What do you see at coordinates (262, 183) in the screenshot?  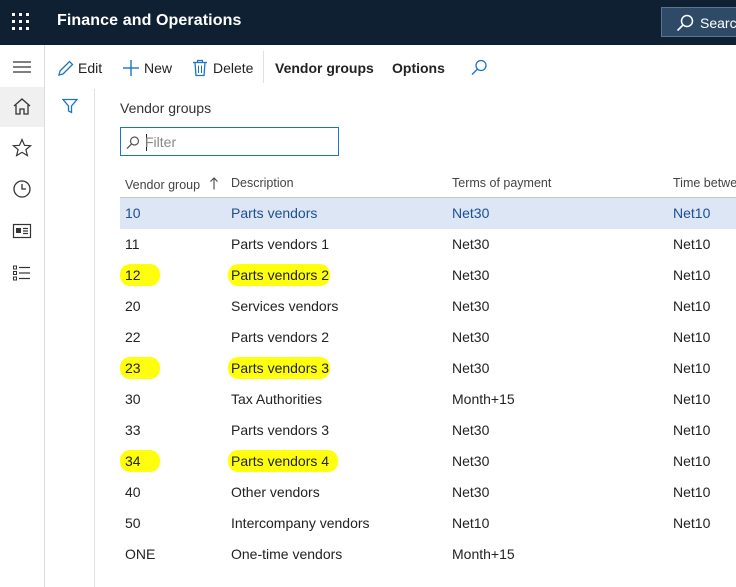 I see `column-header-description: Description` at bounding box center [262, 183].